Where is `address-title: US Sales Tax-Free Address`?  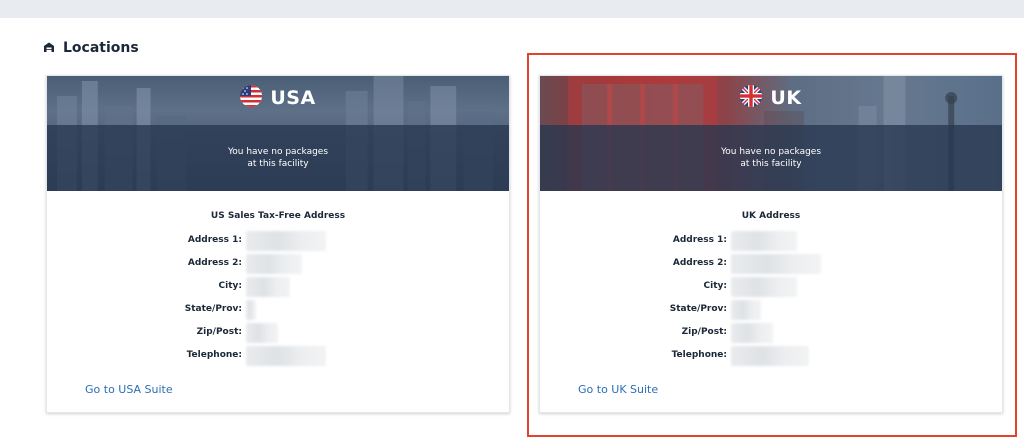 address-title: US Sales Tax-Free Address is located at coordinates (278, 216).